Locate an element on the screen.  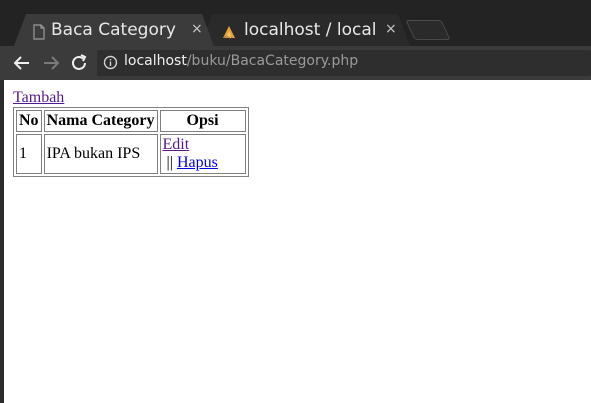
url-text: localhost/buku/BacaCategory.php is located at coordinates (241, 61).